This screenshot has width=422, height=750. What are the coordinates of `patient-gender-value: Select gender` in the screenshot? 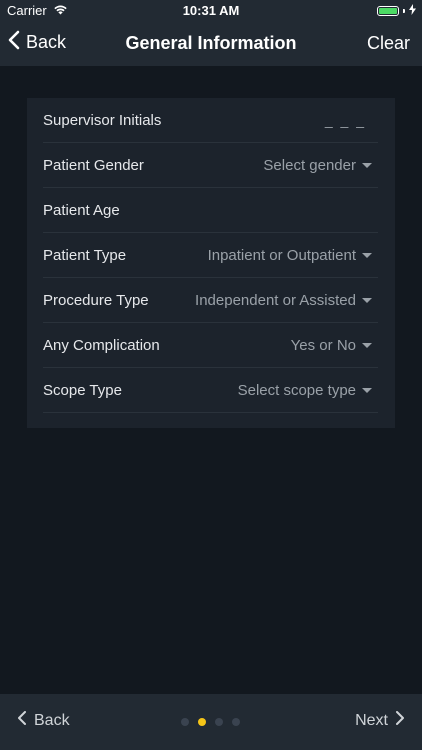 It's located at (309, 165).